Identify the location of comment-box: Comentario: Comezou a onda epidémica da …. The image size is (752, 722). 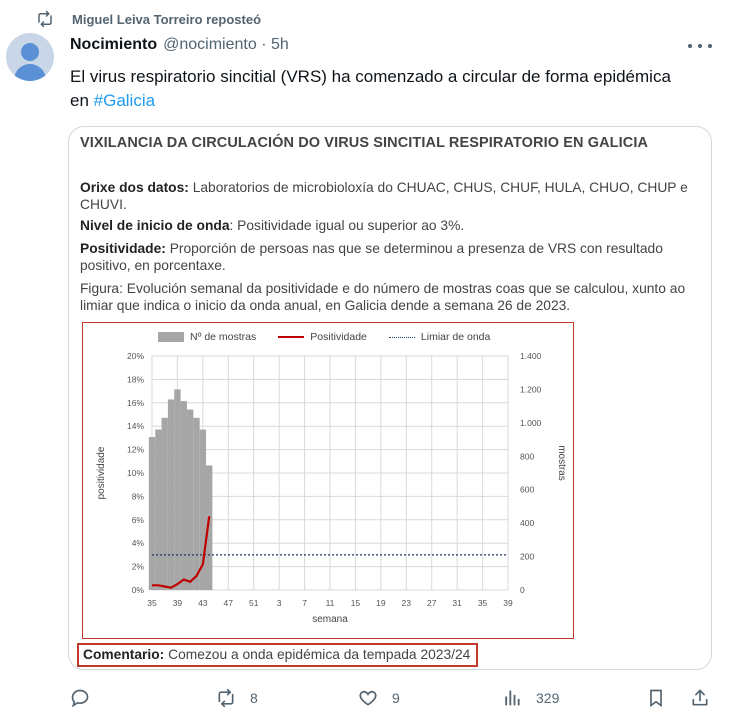
(278, 655).